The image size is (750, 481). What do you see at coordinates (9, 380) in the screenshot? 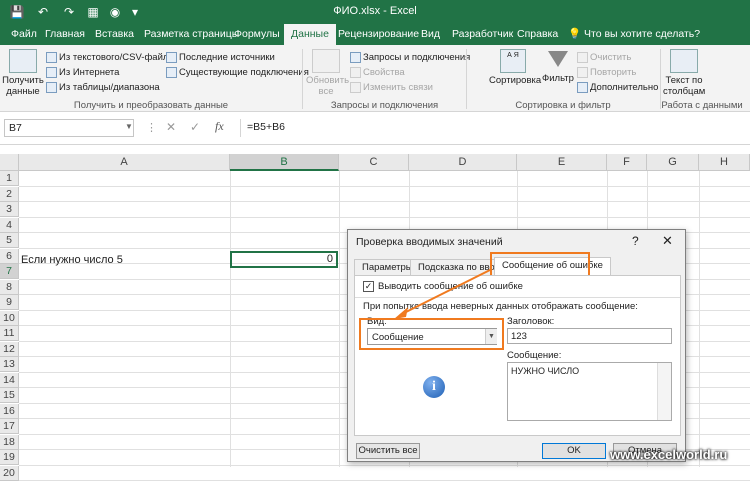
I see `row-header-14: 14` at bounding box center [9, 380].